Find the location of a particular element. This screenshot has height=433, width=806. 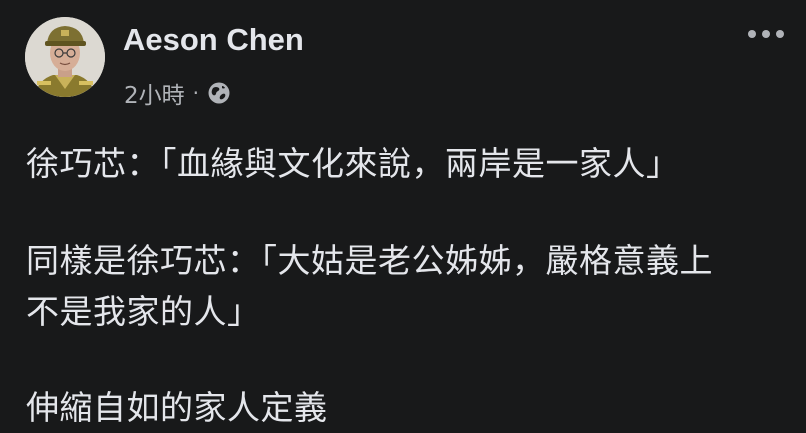

more-options-icon is located at coordinates (766, 34).